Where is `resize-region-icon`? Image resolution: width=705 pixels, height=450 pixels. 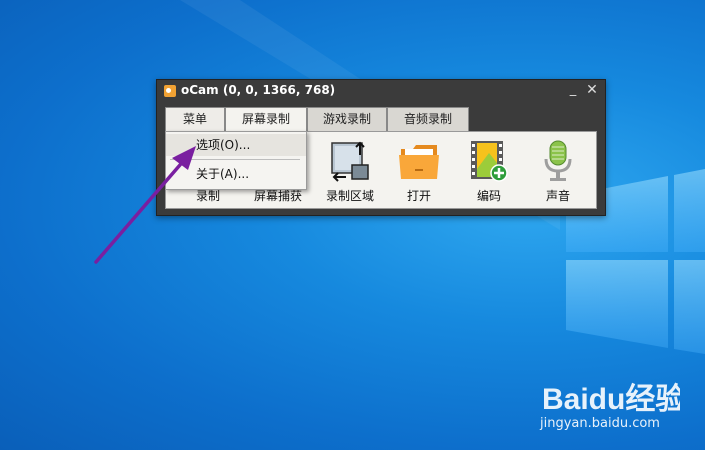
resize-region-icon is located at coordinates (350, 161).